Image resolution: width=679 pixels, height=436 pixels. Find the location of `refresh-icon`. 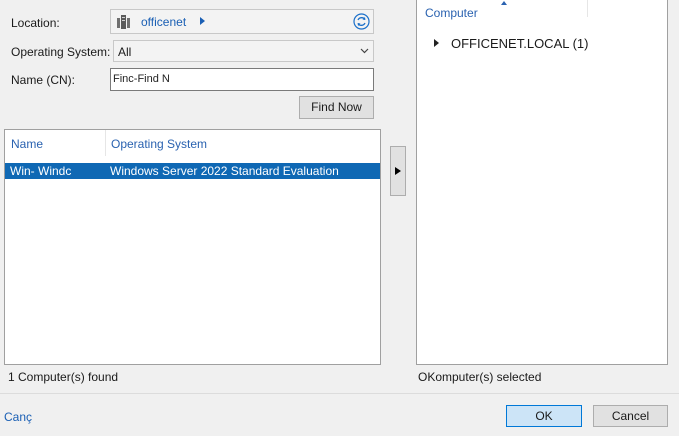

refresh-icon is located at coordinates (361, 21).